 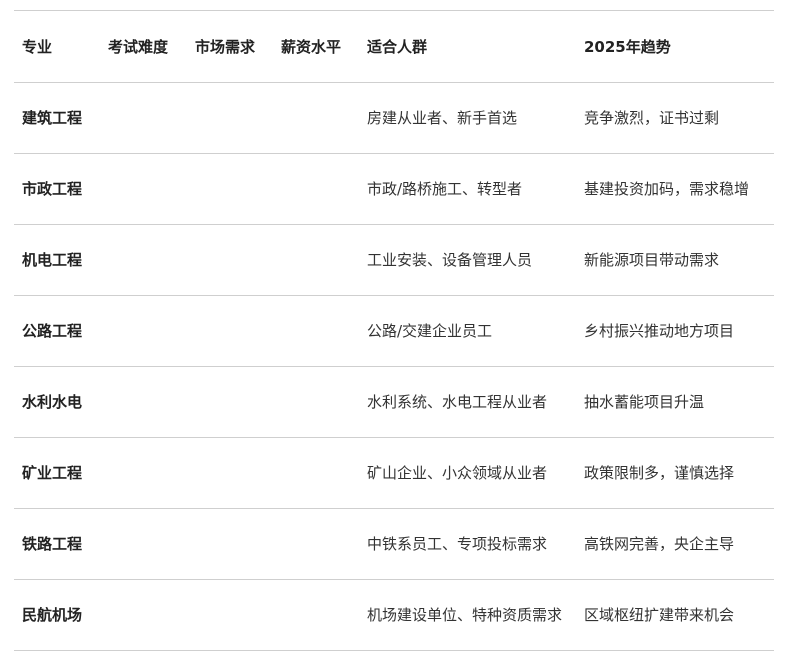 I want to click on table-row: 机电工程 工业安装、设备管理人员 新能源项目带动需求, so click(x=394, y=260).